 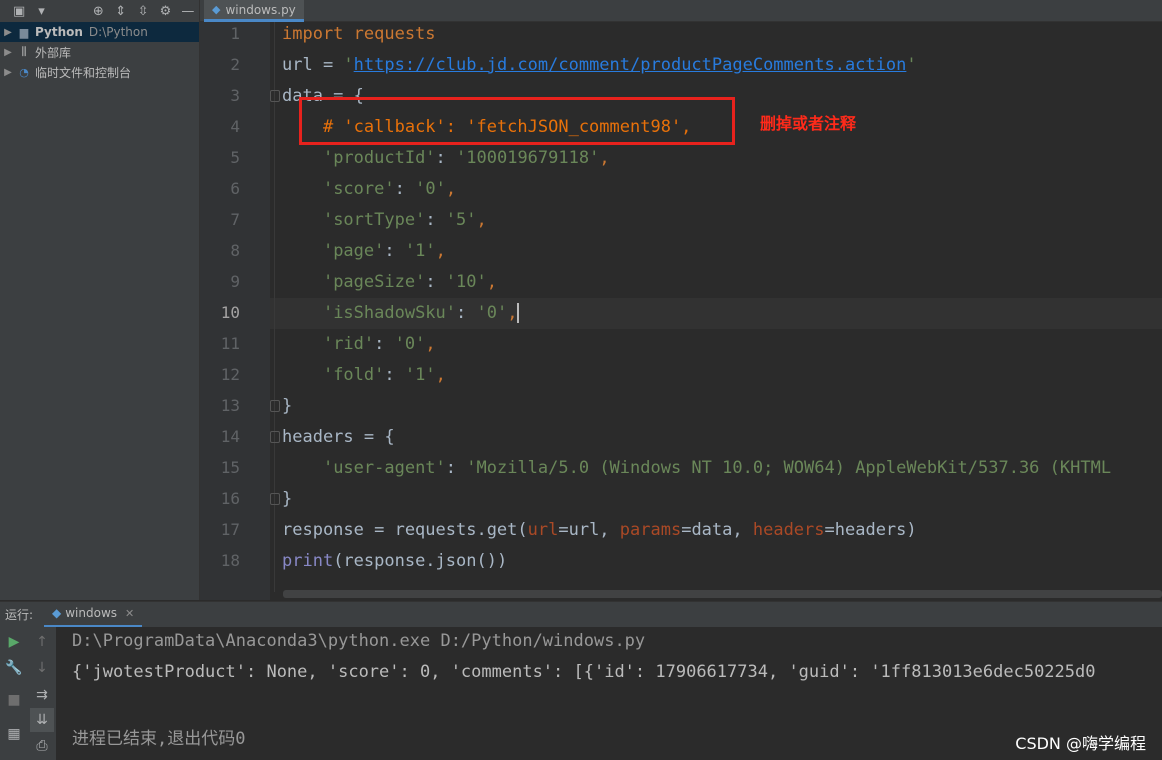 I want to click on code-token: headers = {, so click(x=338, y=436).